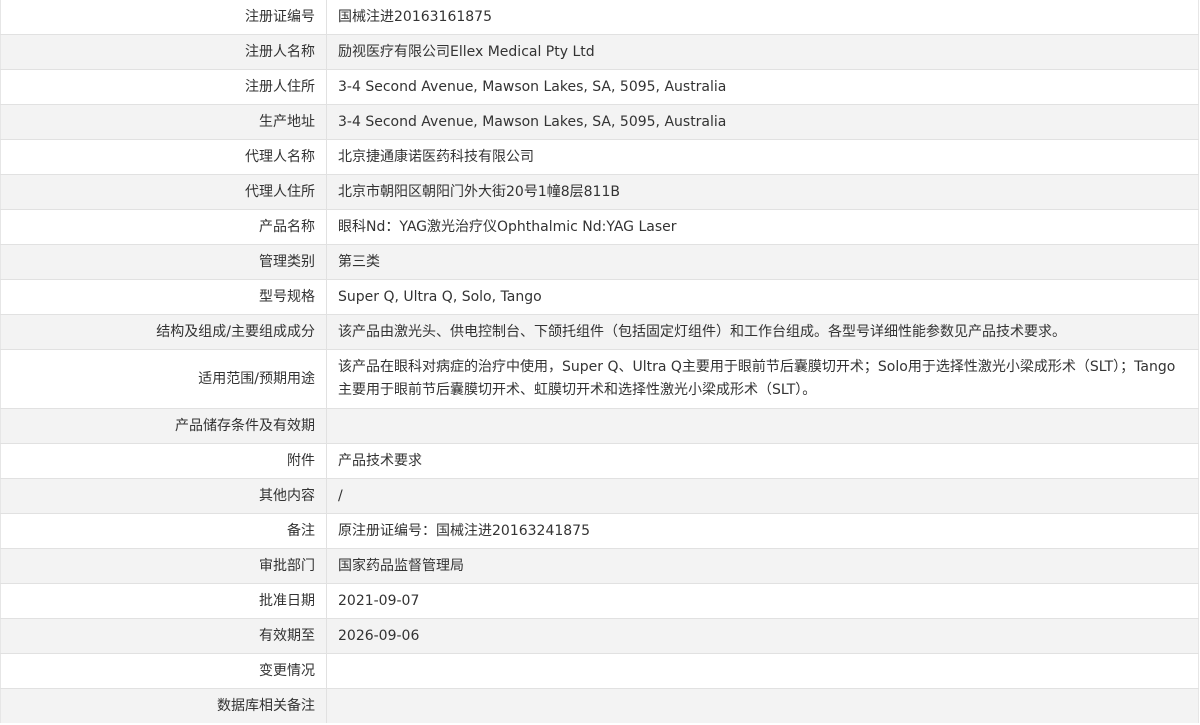  I want to click on field-value: 2026-09-06, so click(762, 636).